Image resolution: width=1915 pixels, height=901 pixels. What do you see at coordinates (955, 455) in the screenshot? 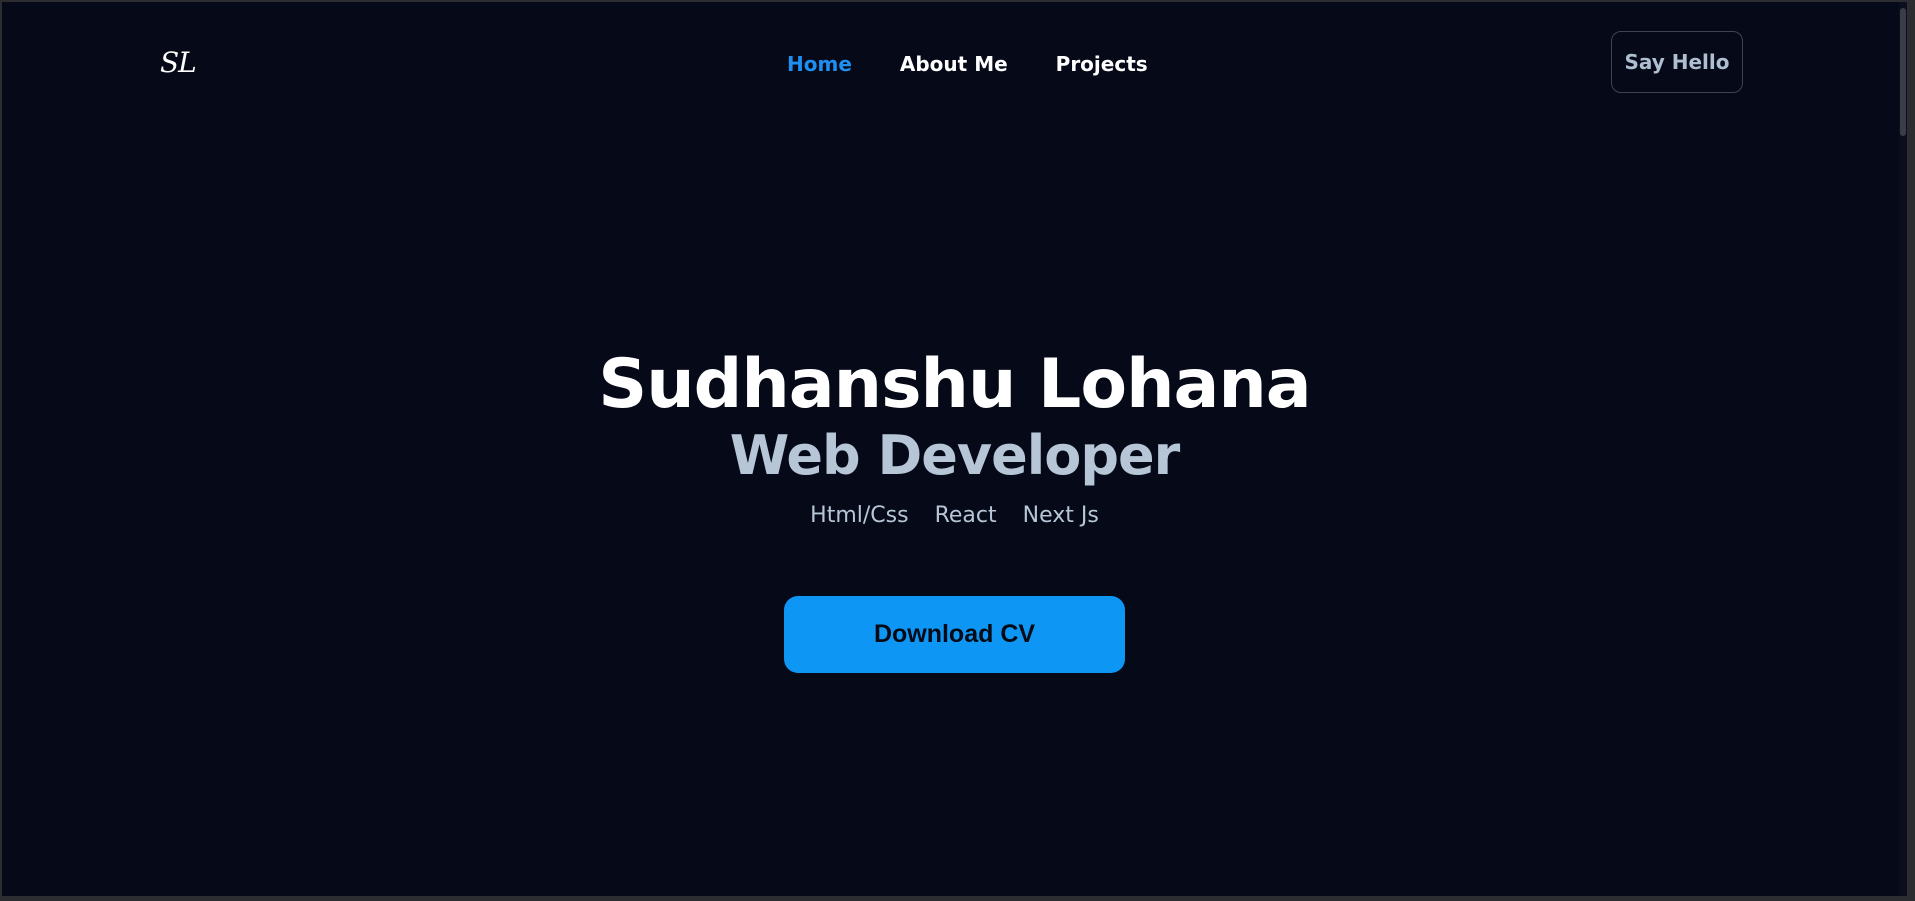
I see `hero-role: Web Developer` at bounding box center [955, 455].